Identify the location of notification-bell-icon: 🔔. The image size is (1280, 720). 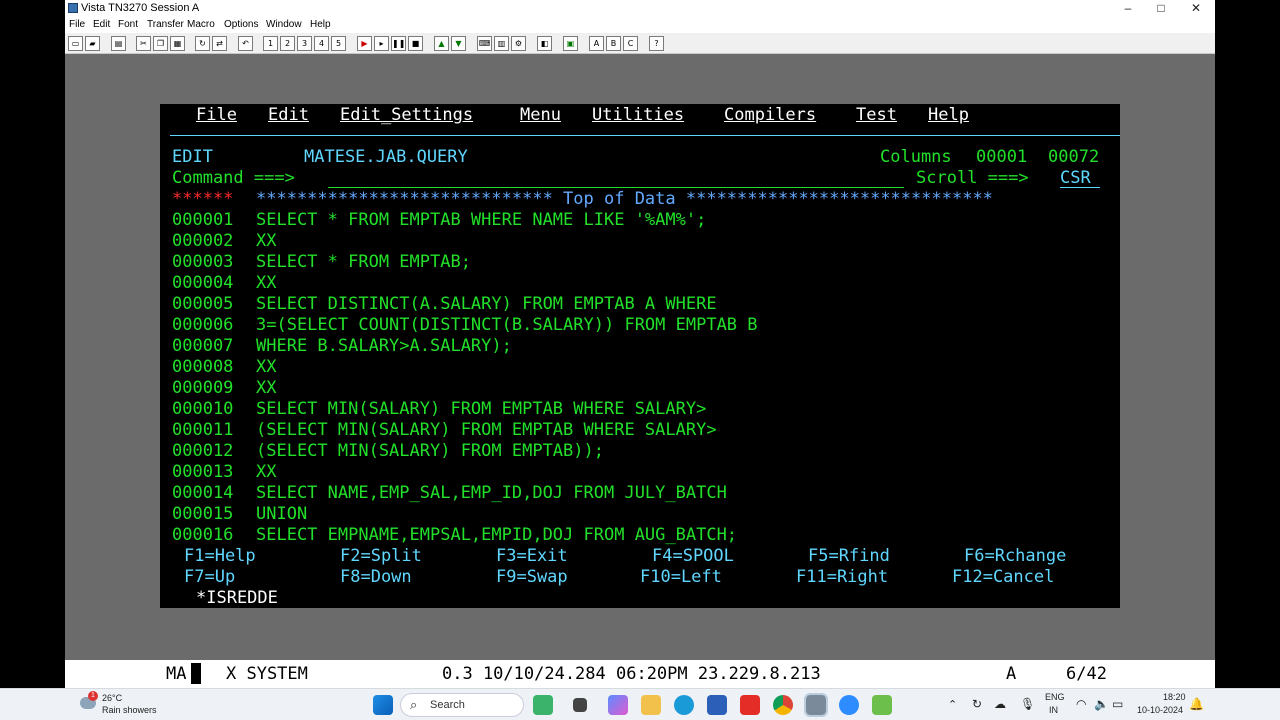
(1196, 704).